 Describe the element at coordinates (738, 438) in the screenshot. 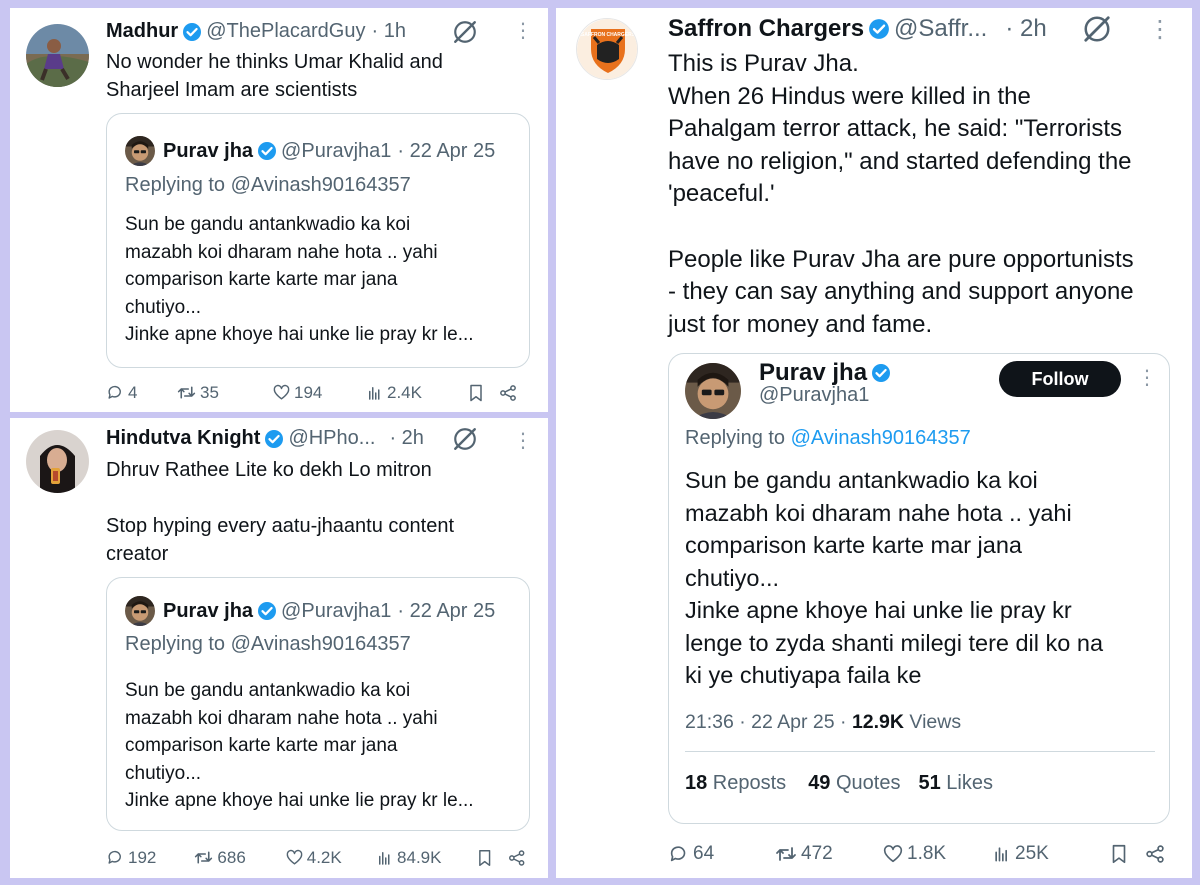

I see `replying-prefix: Replying to` at that location.